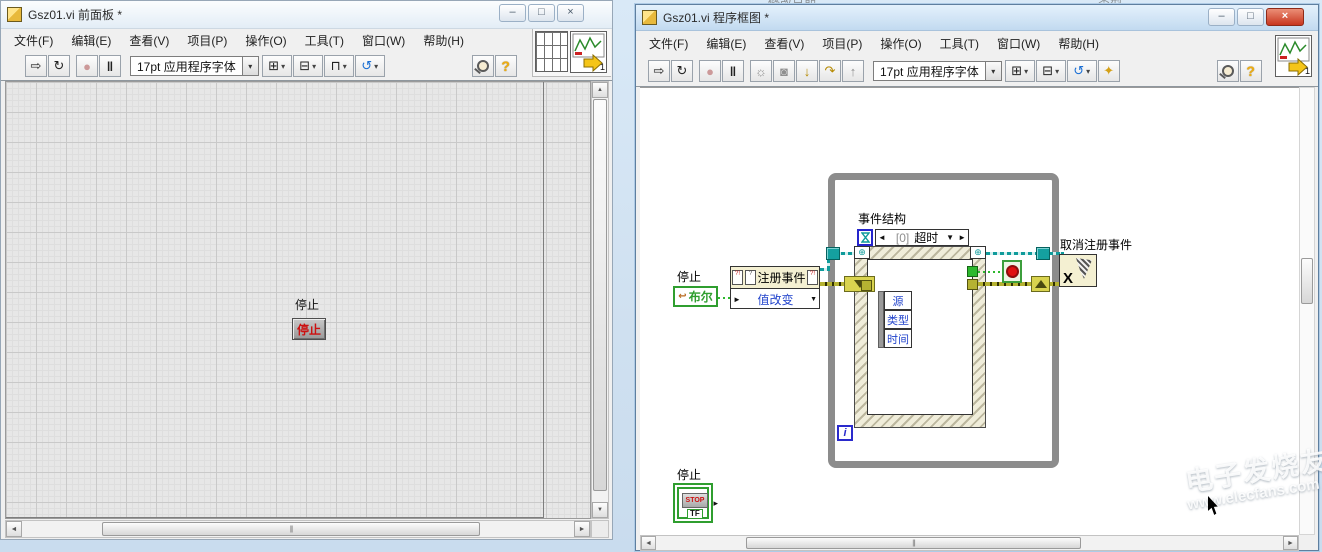 The height and width of the screenshot is (552, 1322). Describe the element at coordinates (865, 237) in the screenshot. I see `timeout-terminal` at that location.